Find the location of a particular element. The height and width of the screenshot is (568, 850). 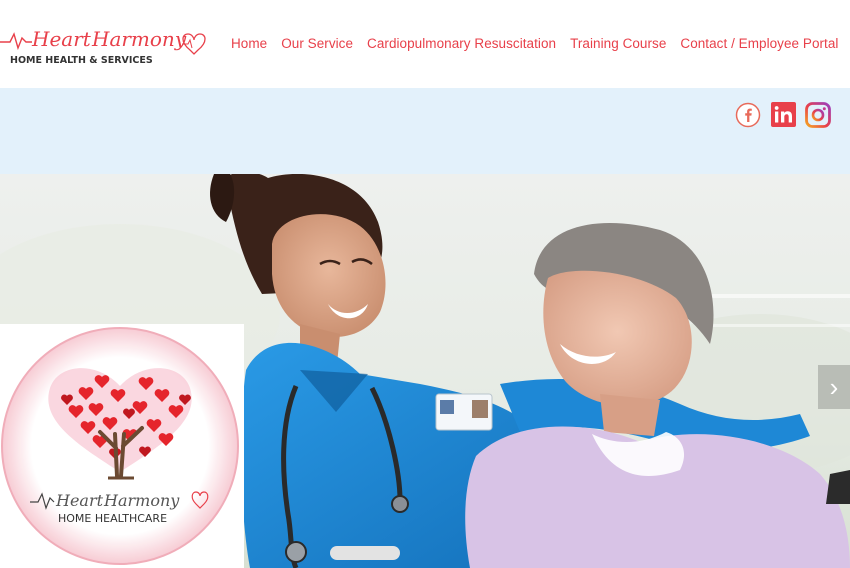

brand-card-graphic: Heart Harmony HOME HEALTHCARE is located at coordinates (120, 446).